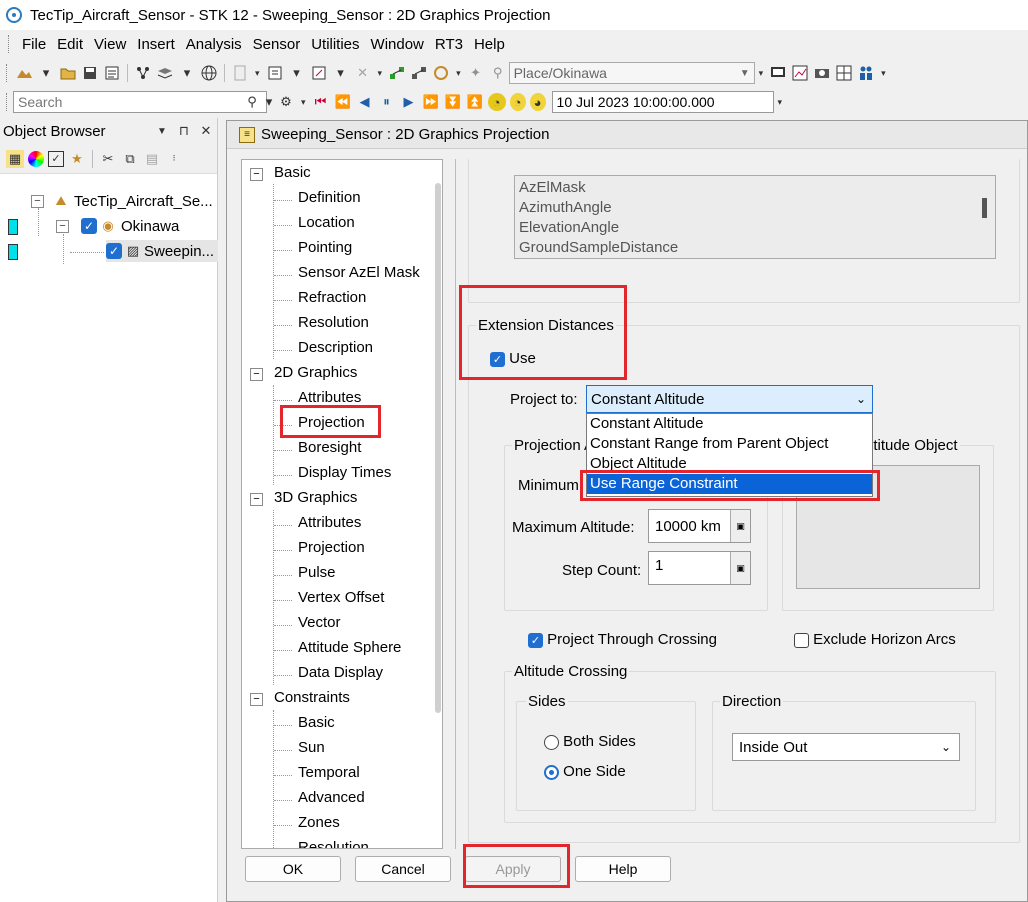 Image resolution: width=1028 pixels, height=902 pixels. Describe the element at coordinates (214, 44) in the screenshot. I see `menu-analysis: Analysis` at that location.